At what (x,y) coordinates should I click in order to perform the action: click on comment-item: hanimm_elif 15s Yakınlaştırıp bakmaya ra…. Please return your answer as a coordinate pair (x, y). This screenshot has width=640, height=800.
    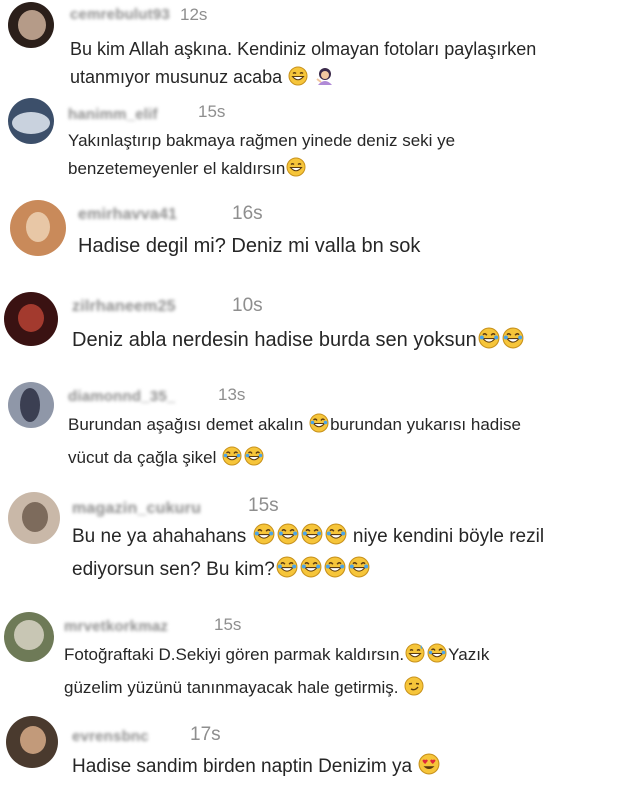
    Looking at the image, I should click on (320, 140).